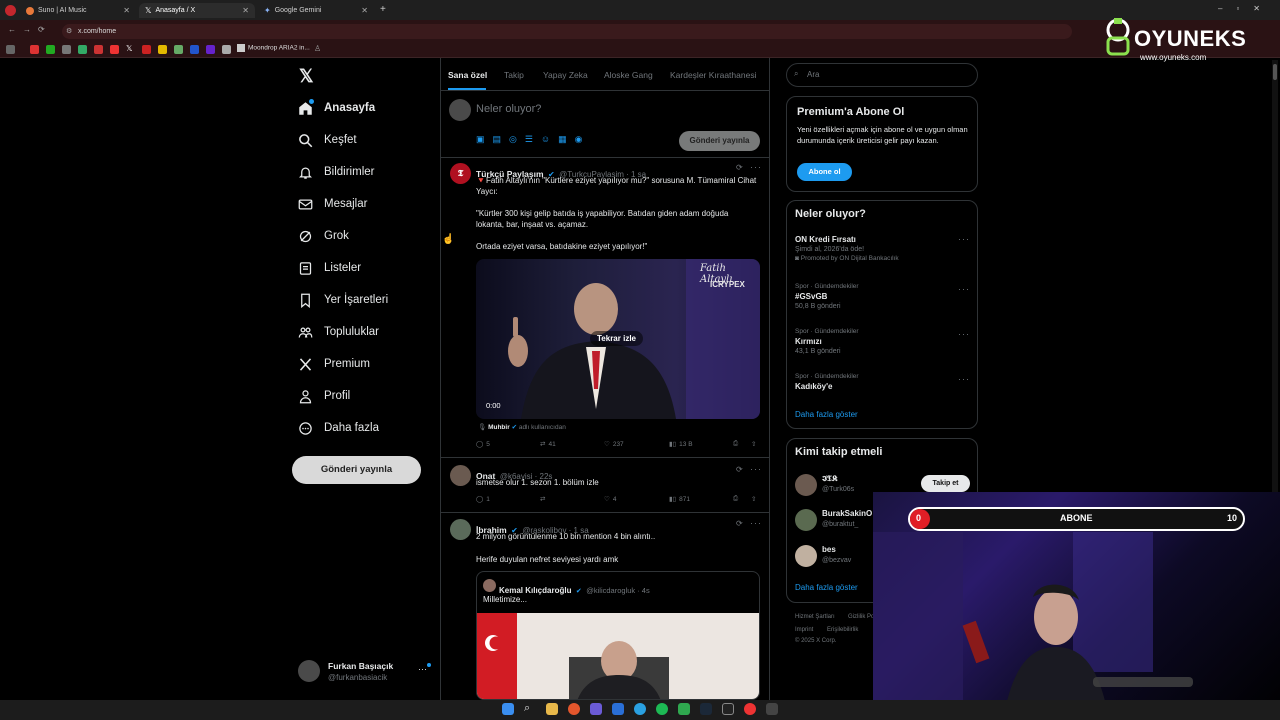 The image size is (1280, 720). What do you see at coordinates (383, 9) in the screenshot?
I see `new-tab-icon: +` at bounding box center [383, 9].